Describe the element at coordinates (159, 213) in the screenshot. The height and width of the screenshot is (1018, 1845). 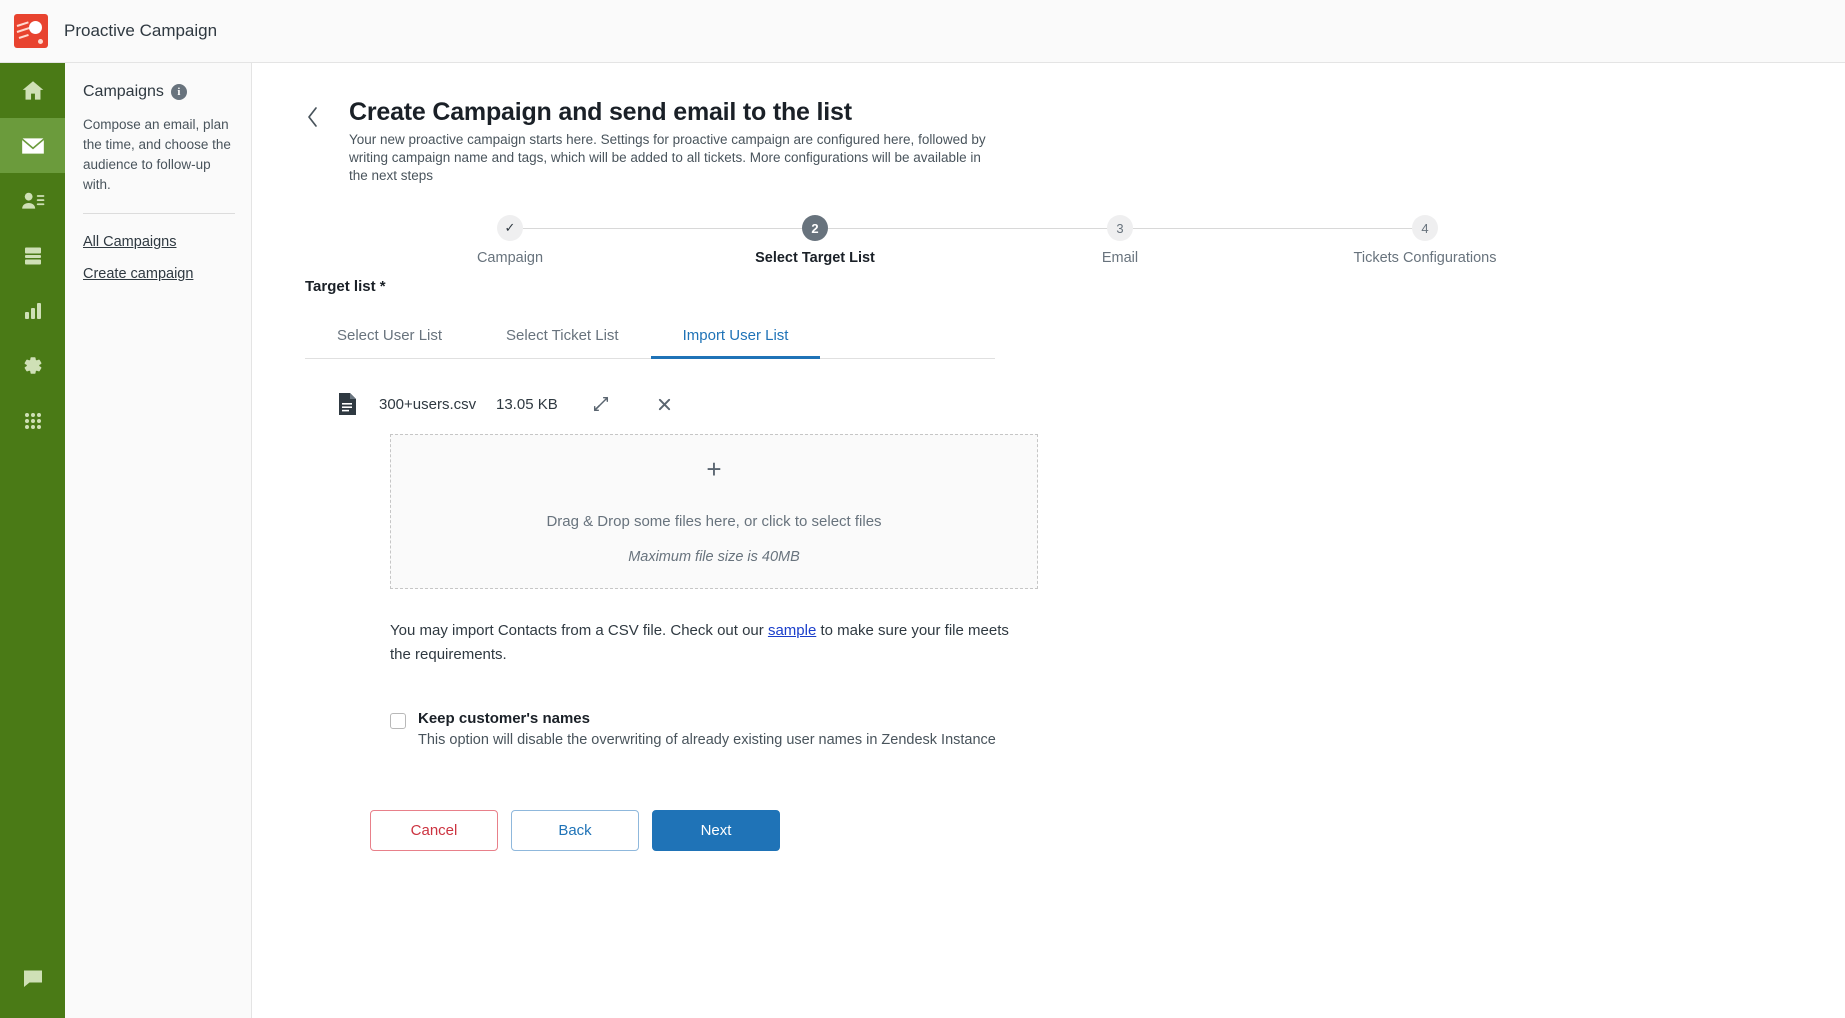
I see `panel-divider` at that location.